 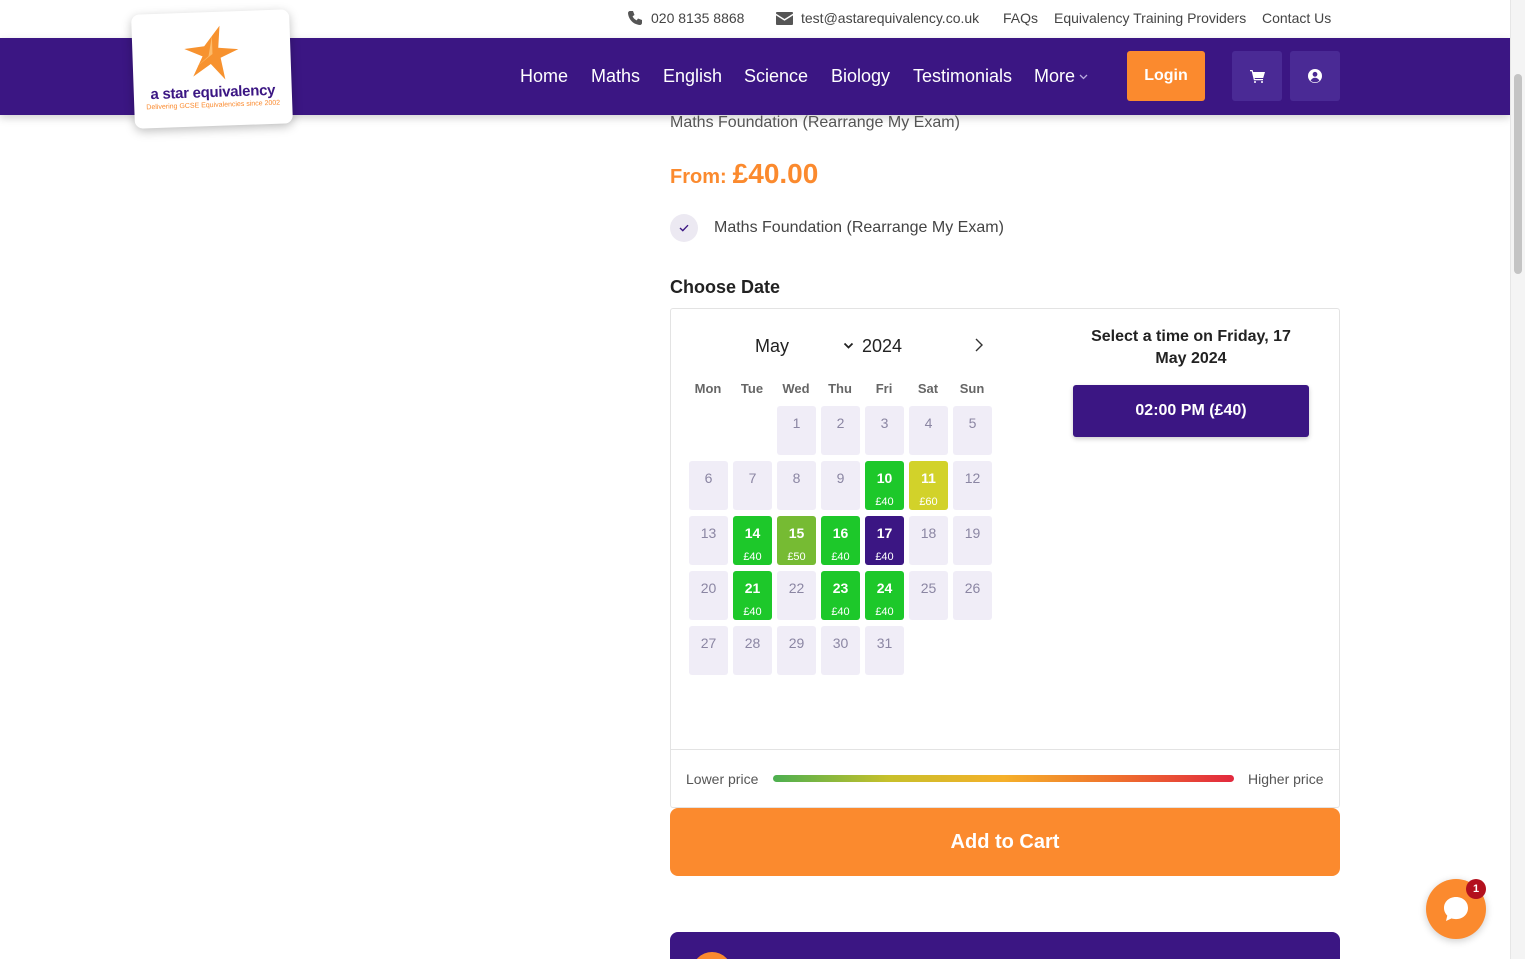 I want to click on nav-more: More, so click(x=1061, y=76).